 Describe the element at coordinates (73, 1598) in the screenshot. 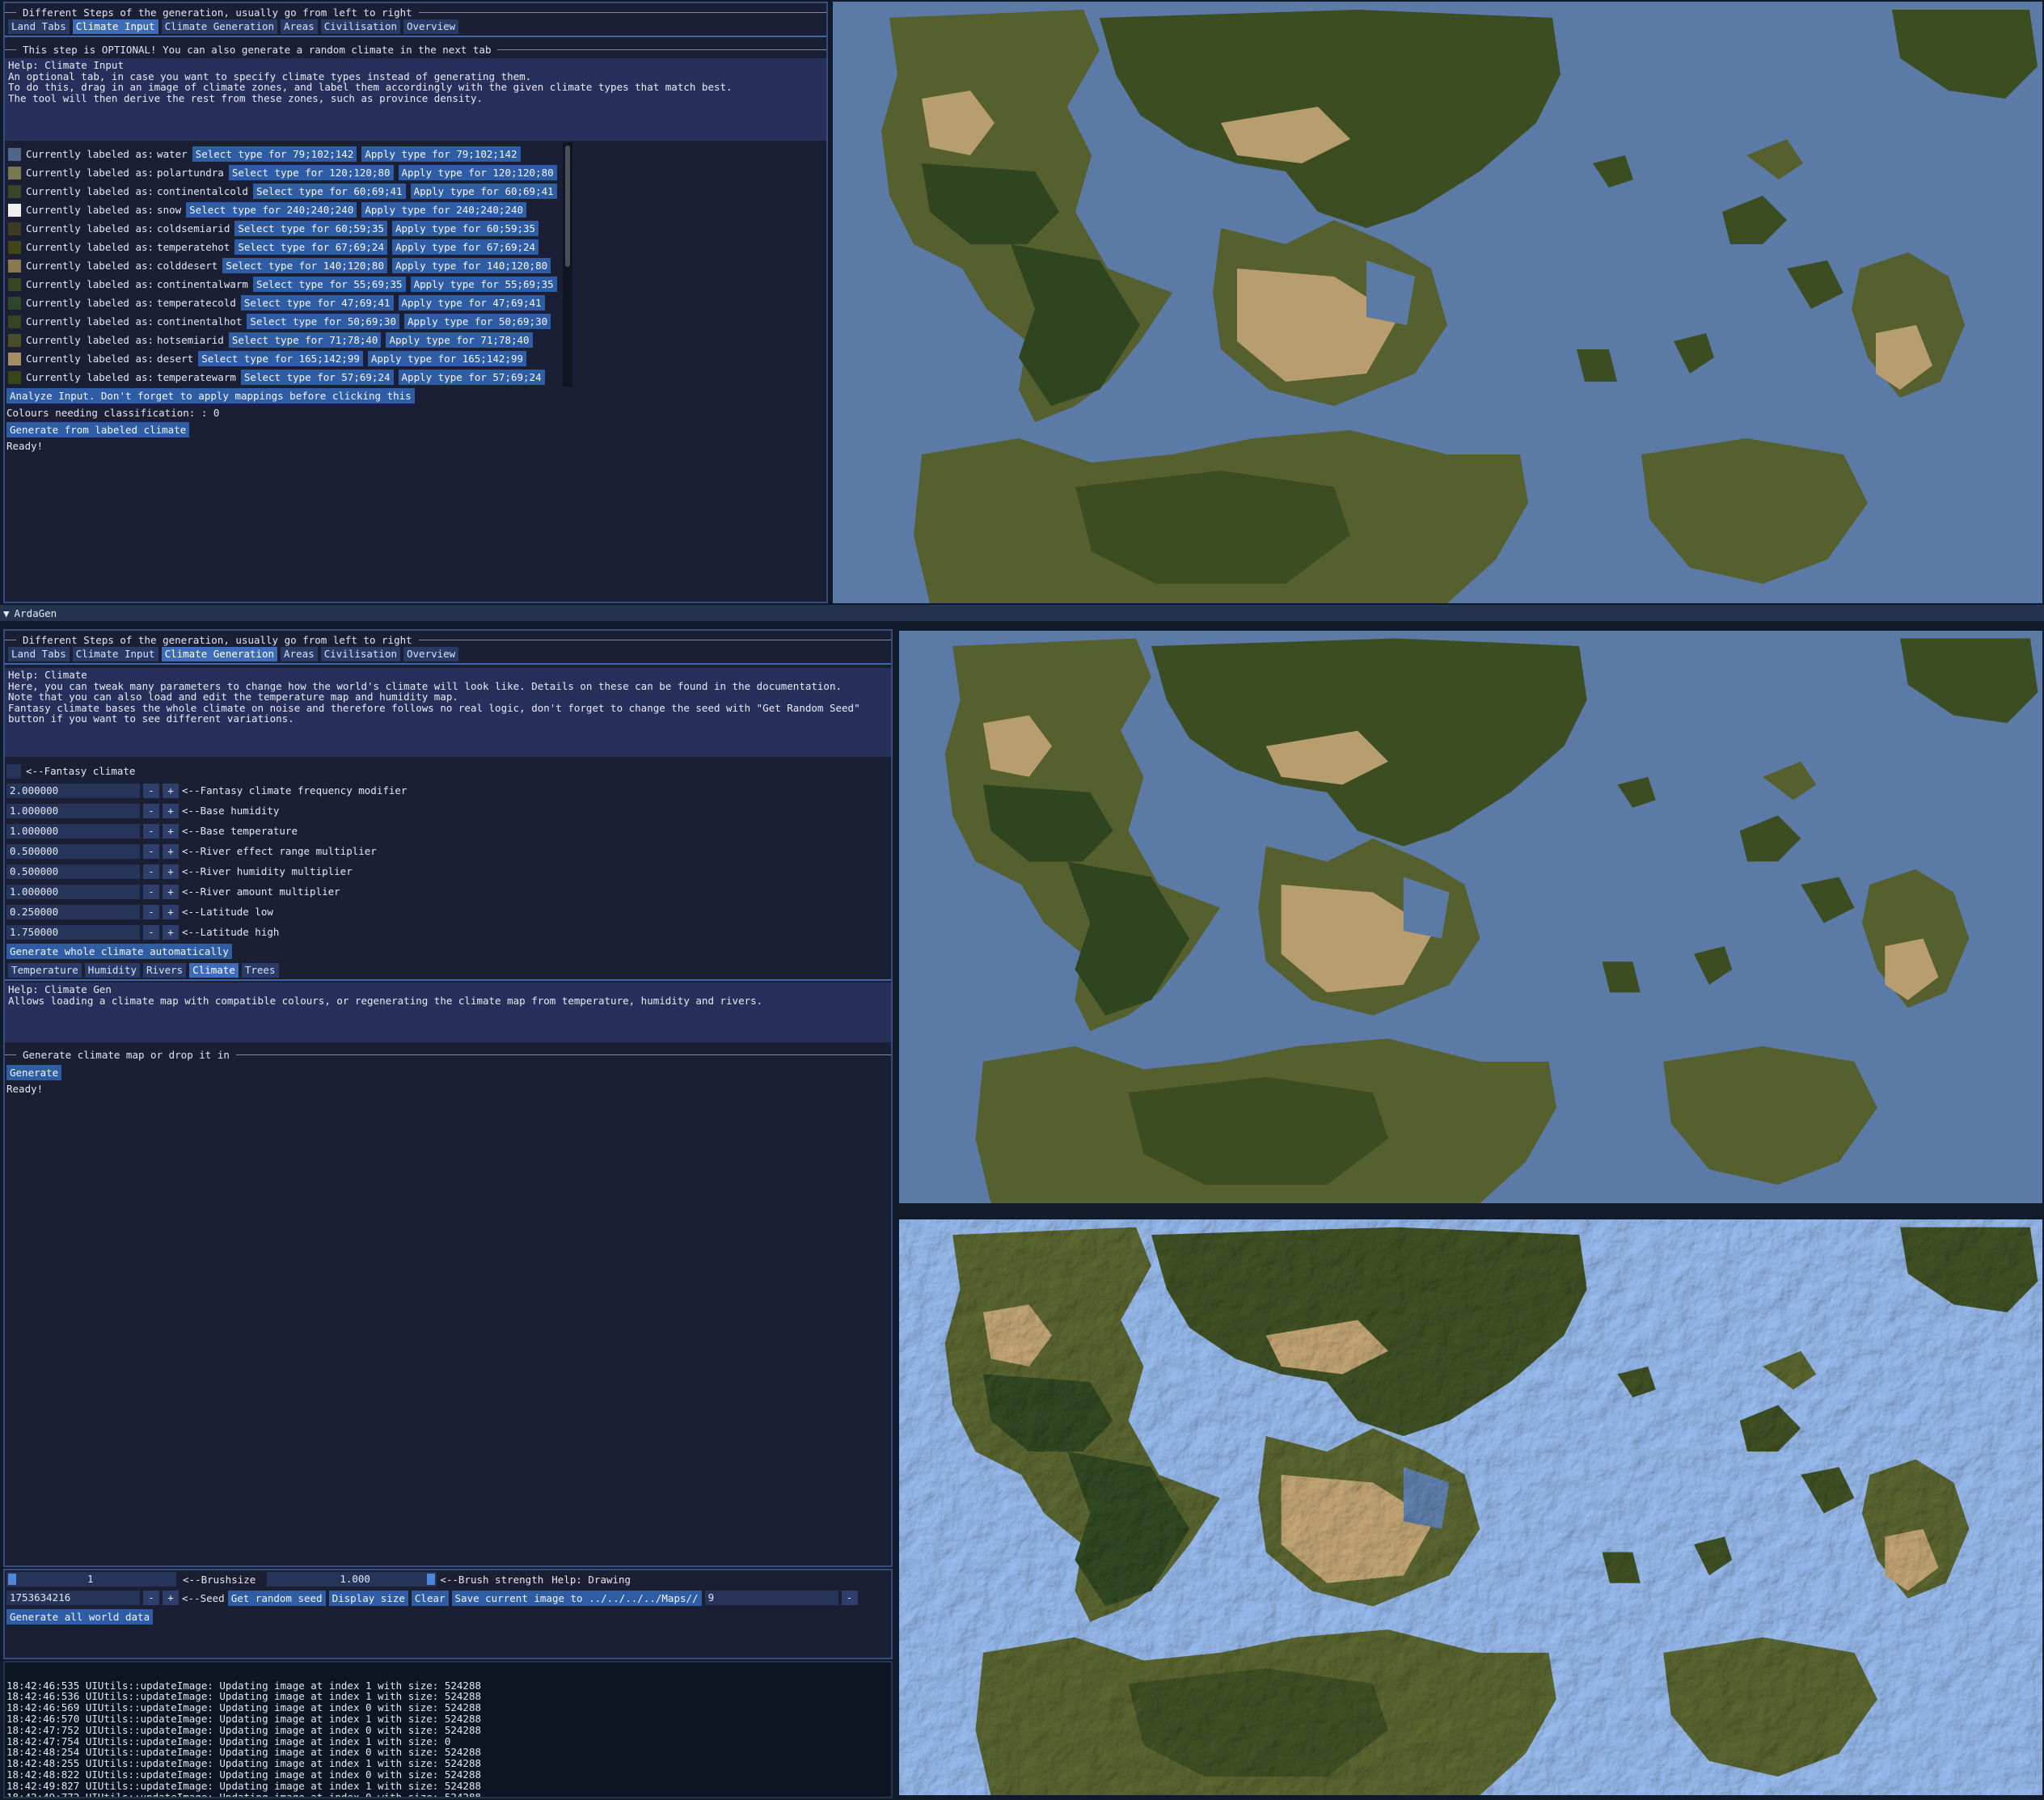

I see `seed-input: 1753634216` at that location.